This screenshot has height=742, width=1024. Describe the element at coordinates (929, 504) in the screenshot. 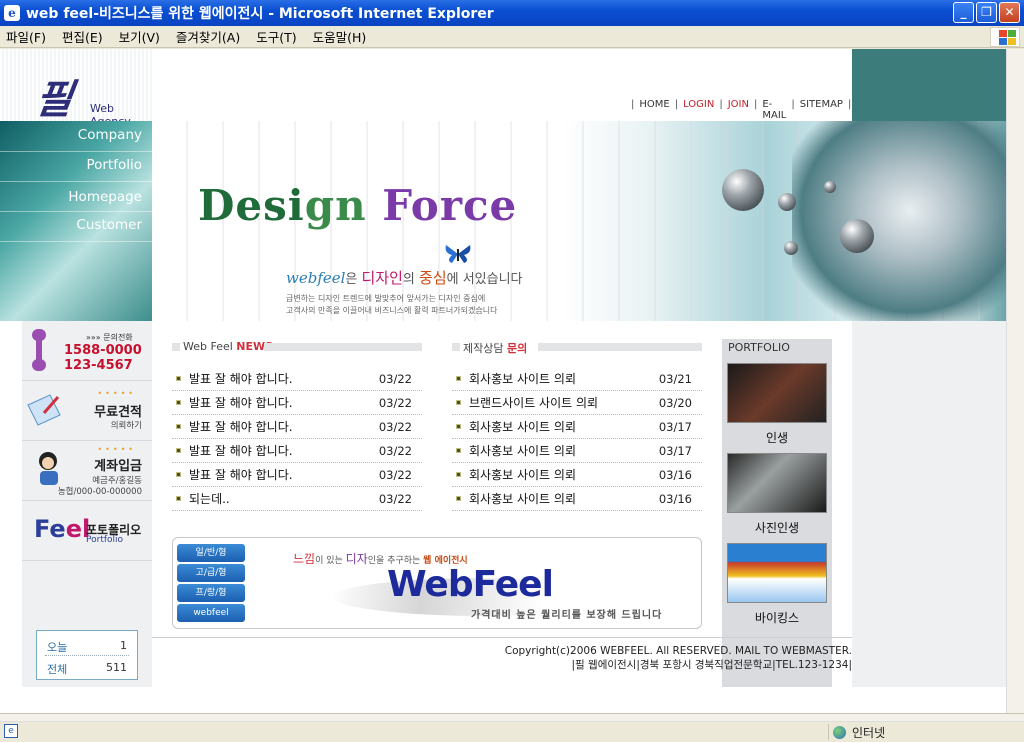

I see `right-padding` at that location.